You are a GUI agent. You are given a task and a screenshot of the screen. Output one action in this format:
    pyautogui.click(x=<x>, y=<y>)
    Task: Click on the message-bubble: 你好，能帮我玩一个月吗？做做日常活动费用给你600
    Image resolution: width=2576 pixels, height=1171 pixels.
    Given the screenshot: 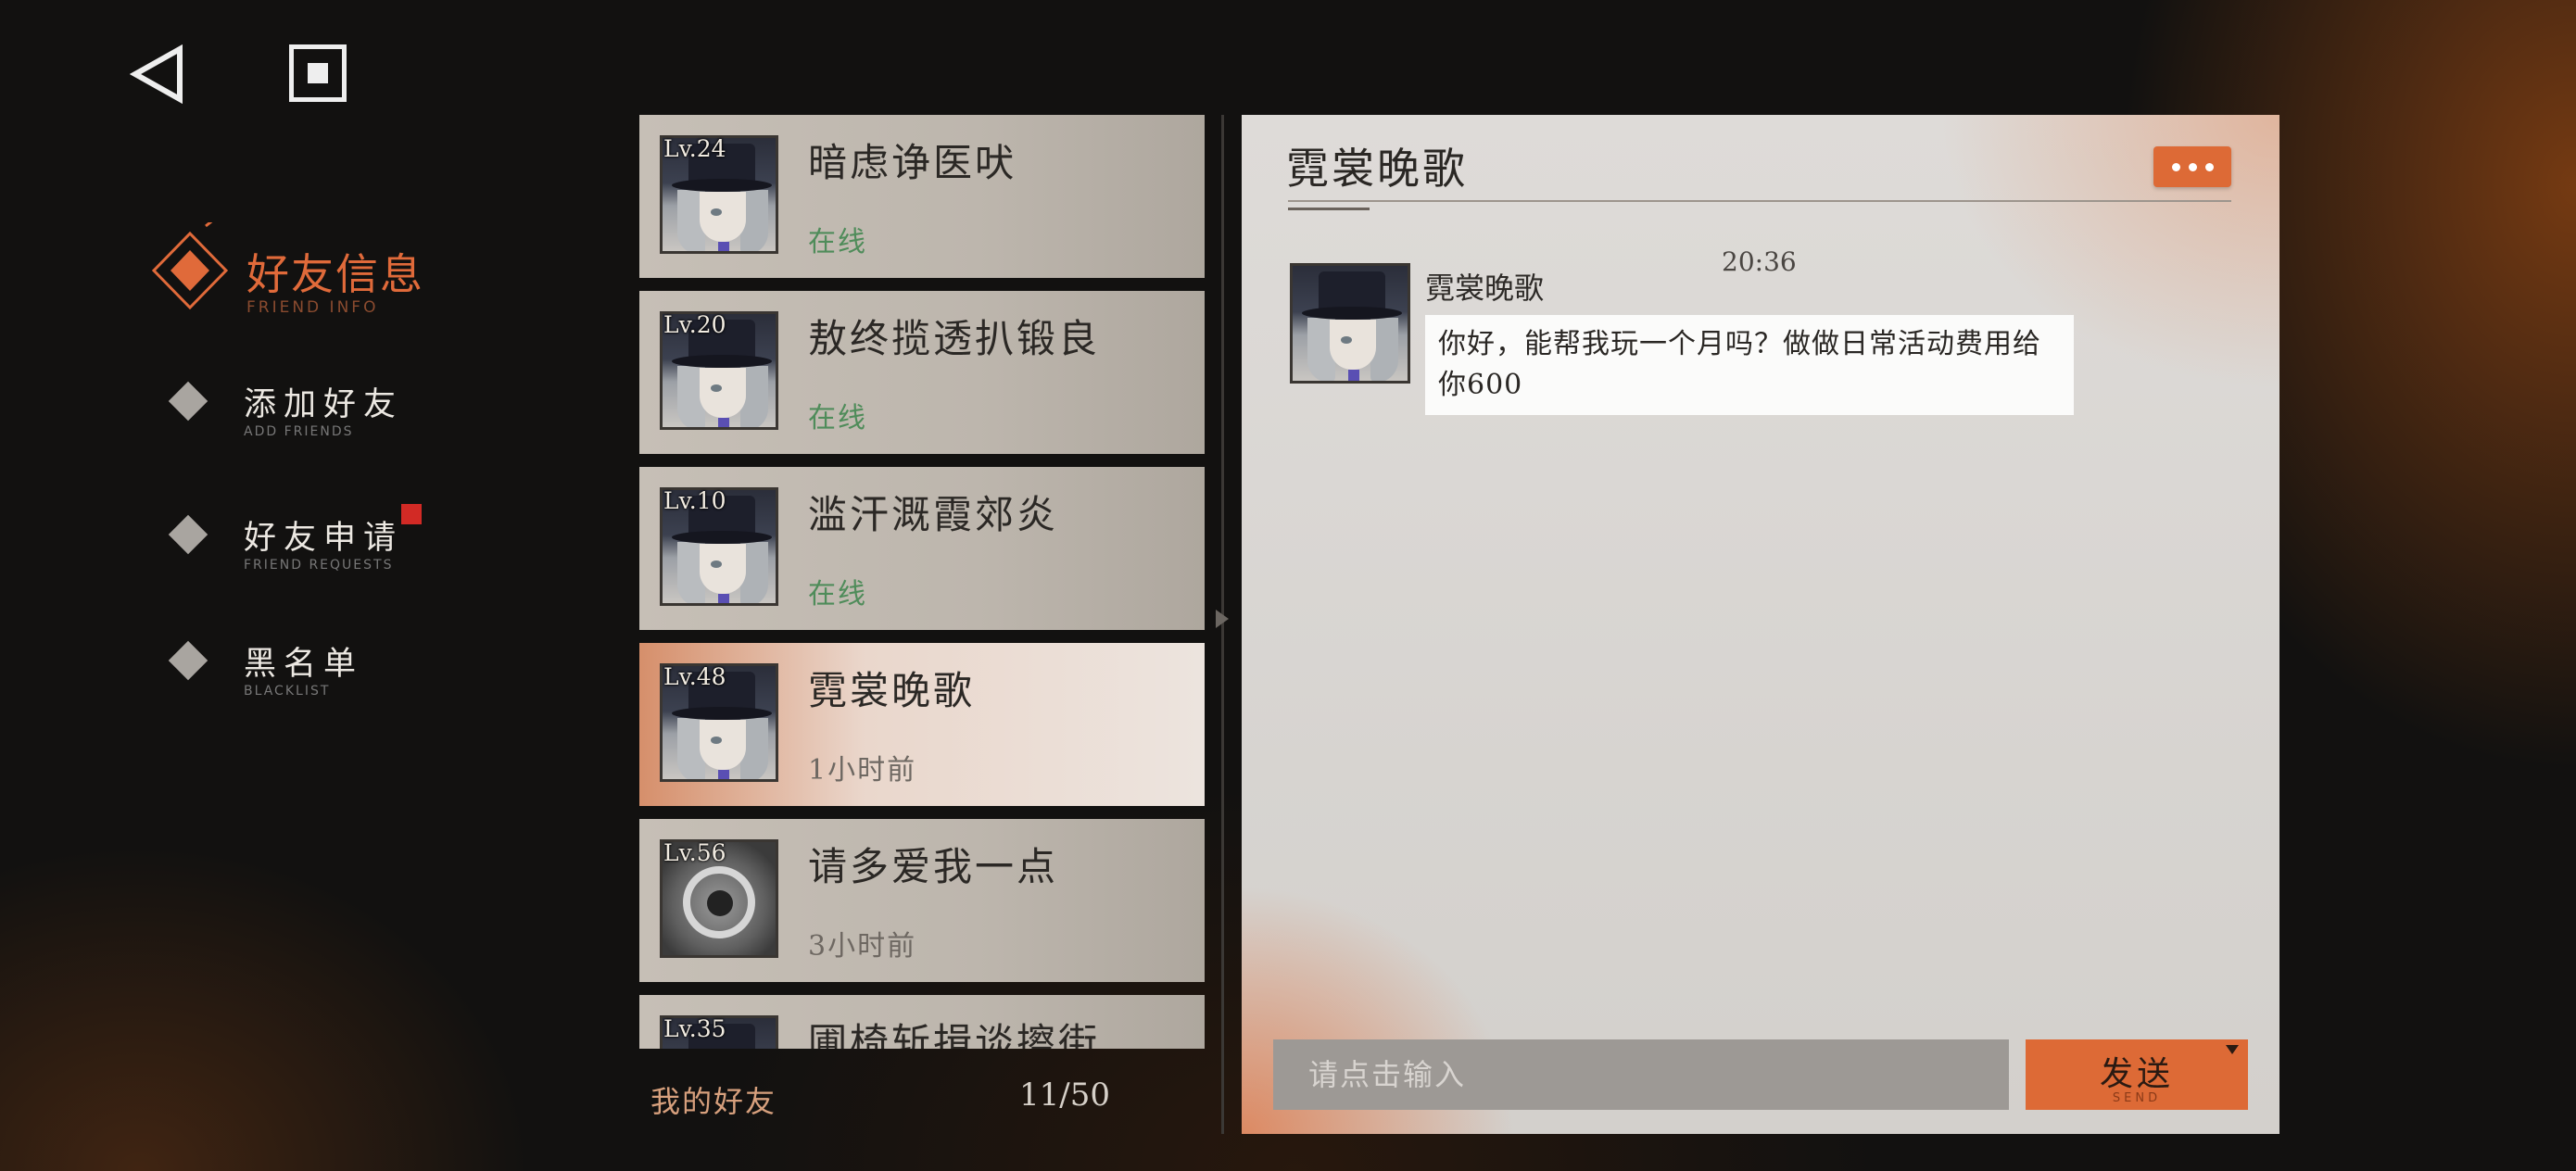 What is the action you would take?
    pyautogui.click(x=1750, y=365)
    